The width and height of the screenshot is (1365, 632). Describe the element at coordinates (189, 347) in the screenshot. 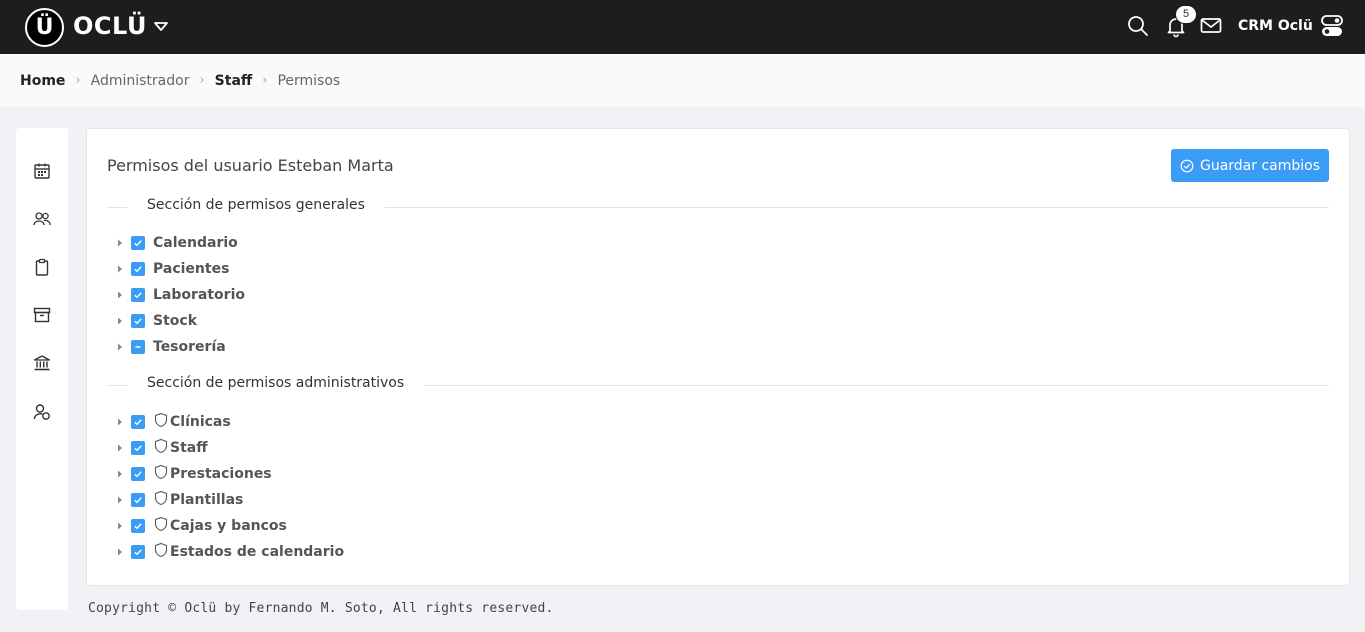

I see `tree-label: Tesorería` at that location.